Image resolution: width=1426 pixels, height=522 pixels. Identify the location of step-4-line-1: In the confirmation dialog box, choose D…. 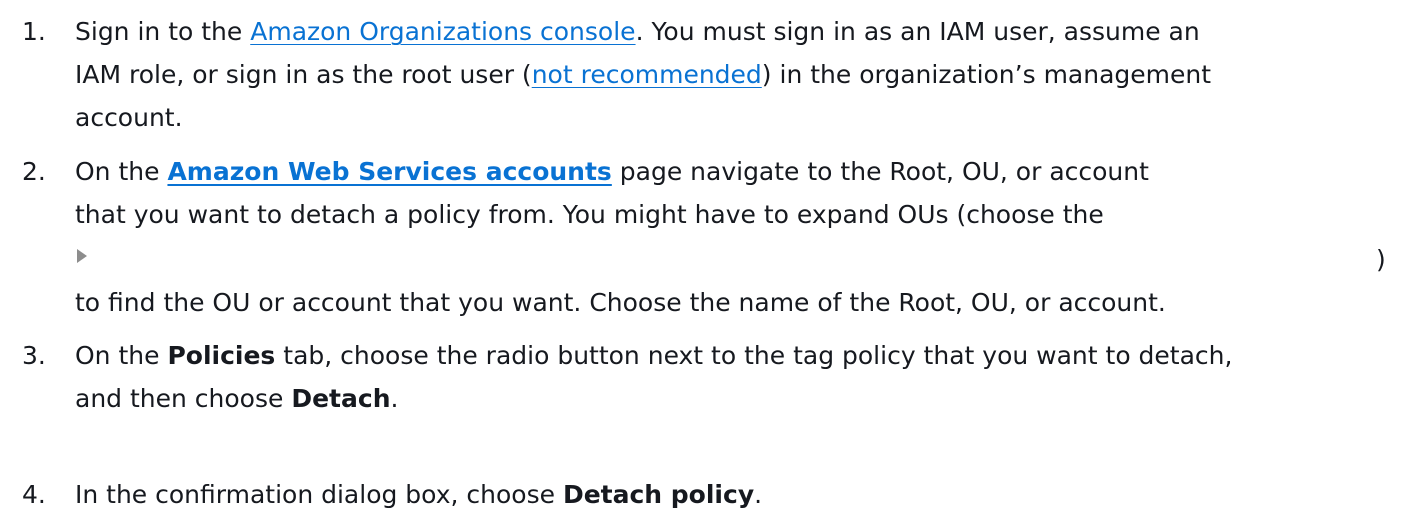
(419, 494).